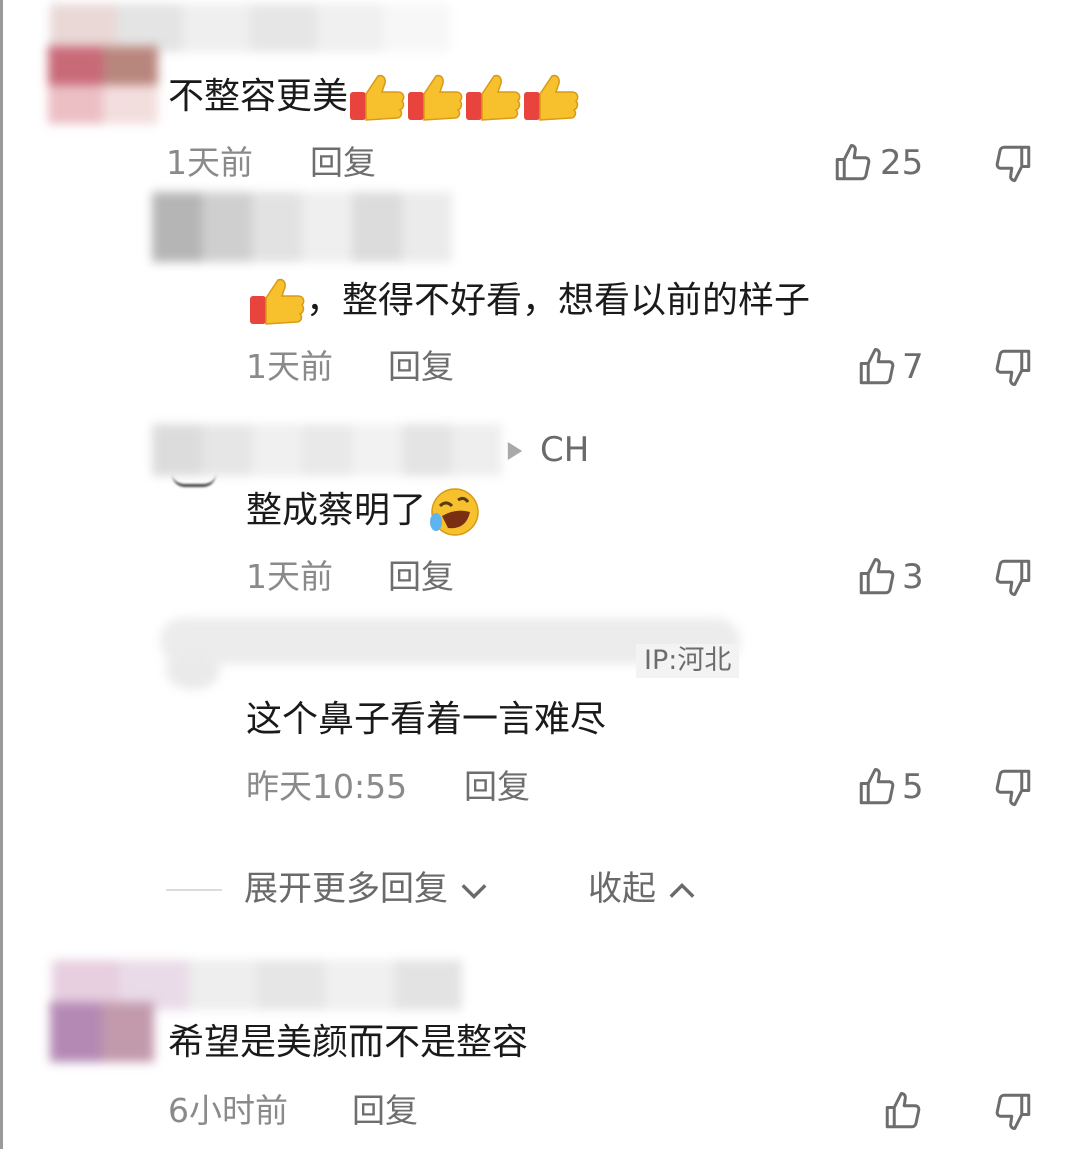 This screenshot has height=1149, width=1080. Describe the element at coordinates (564, 450) in the screenshot. I see `reply-to-name: CH` at that location.